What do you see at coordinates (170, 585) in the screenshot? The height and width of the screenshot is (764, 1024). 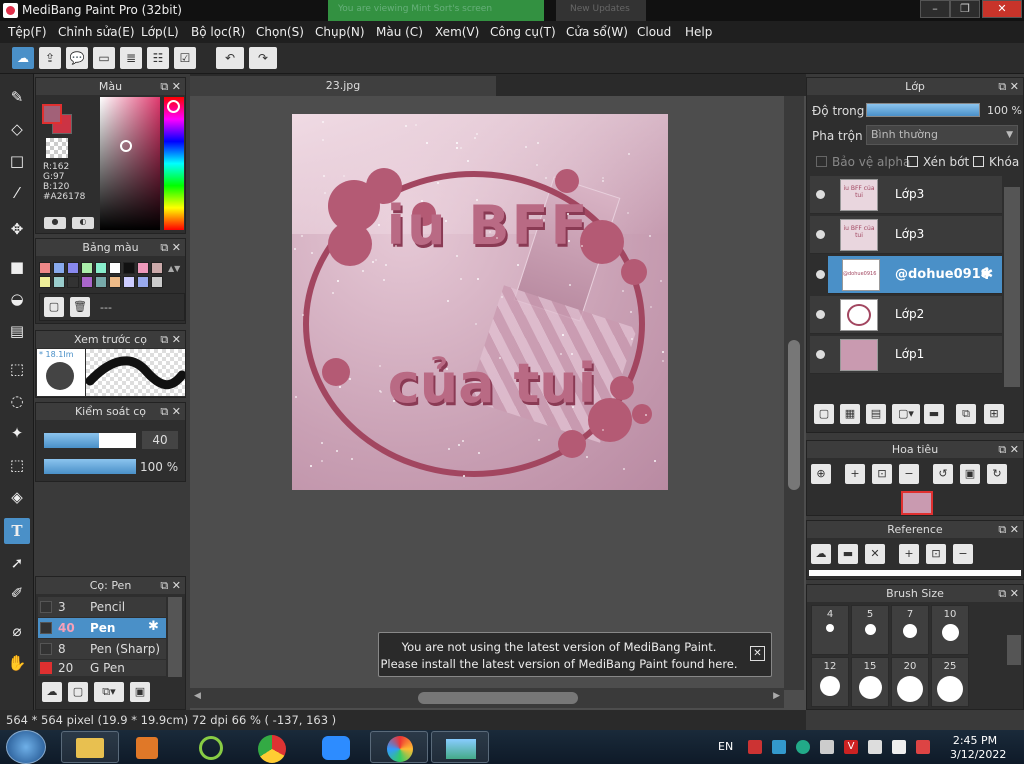 I see `brush-list-close-icon: ⧉ ✕` at bounding box center [170, 585].